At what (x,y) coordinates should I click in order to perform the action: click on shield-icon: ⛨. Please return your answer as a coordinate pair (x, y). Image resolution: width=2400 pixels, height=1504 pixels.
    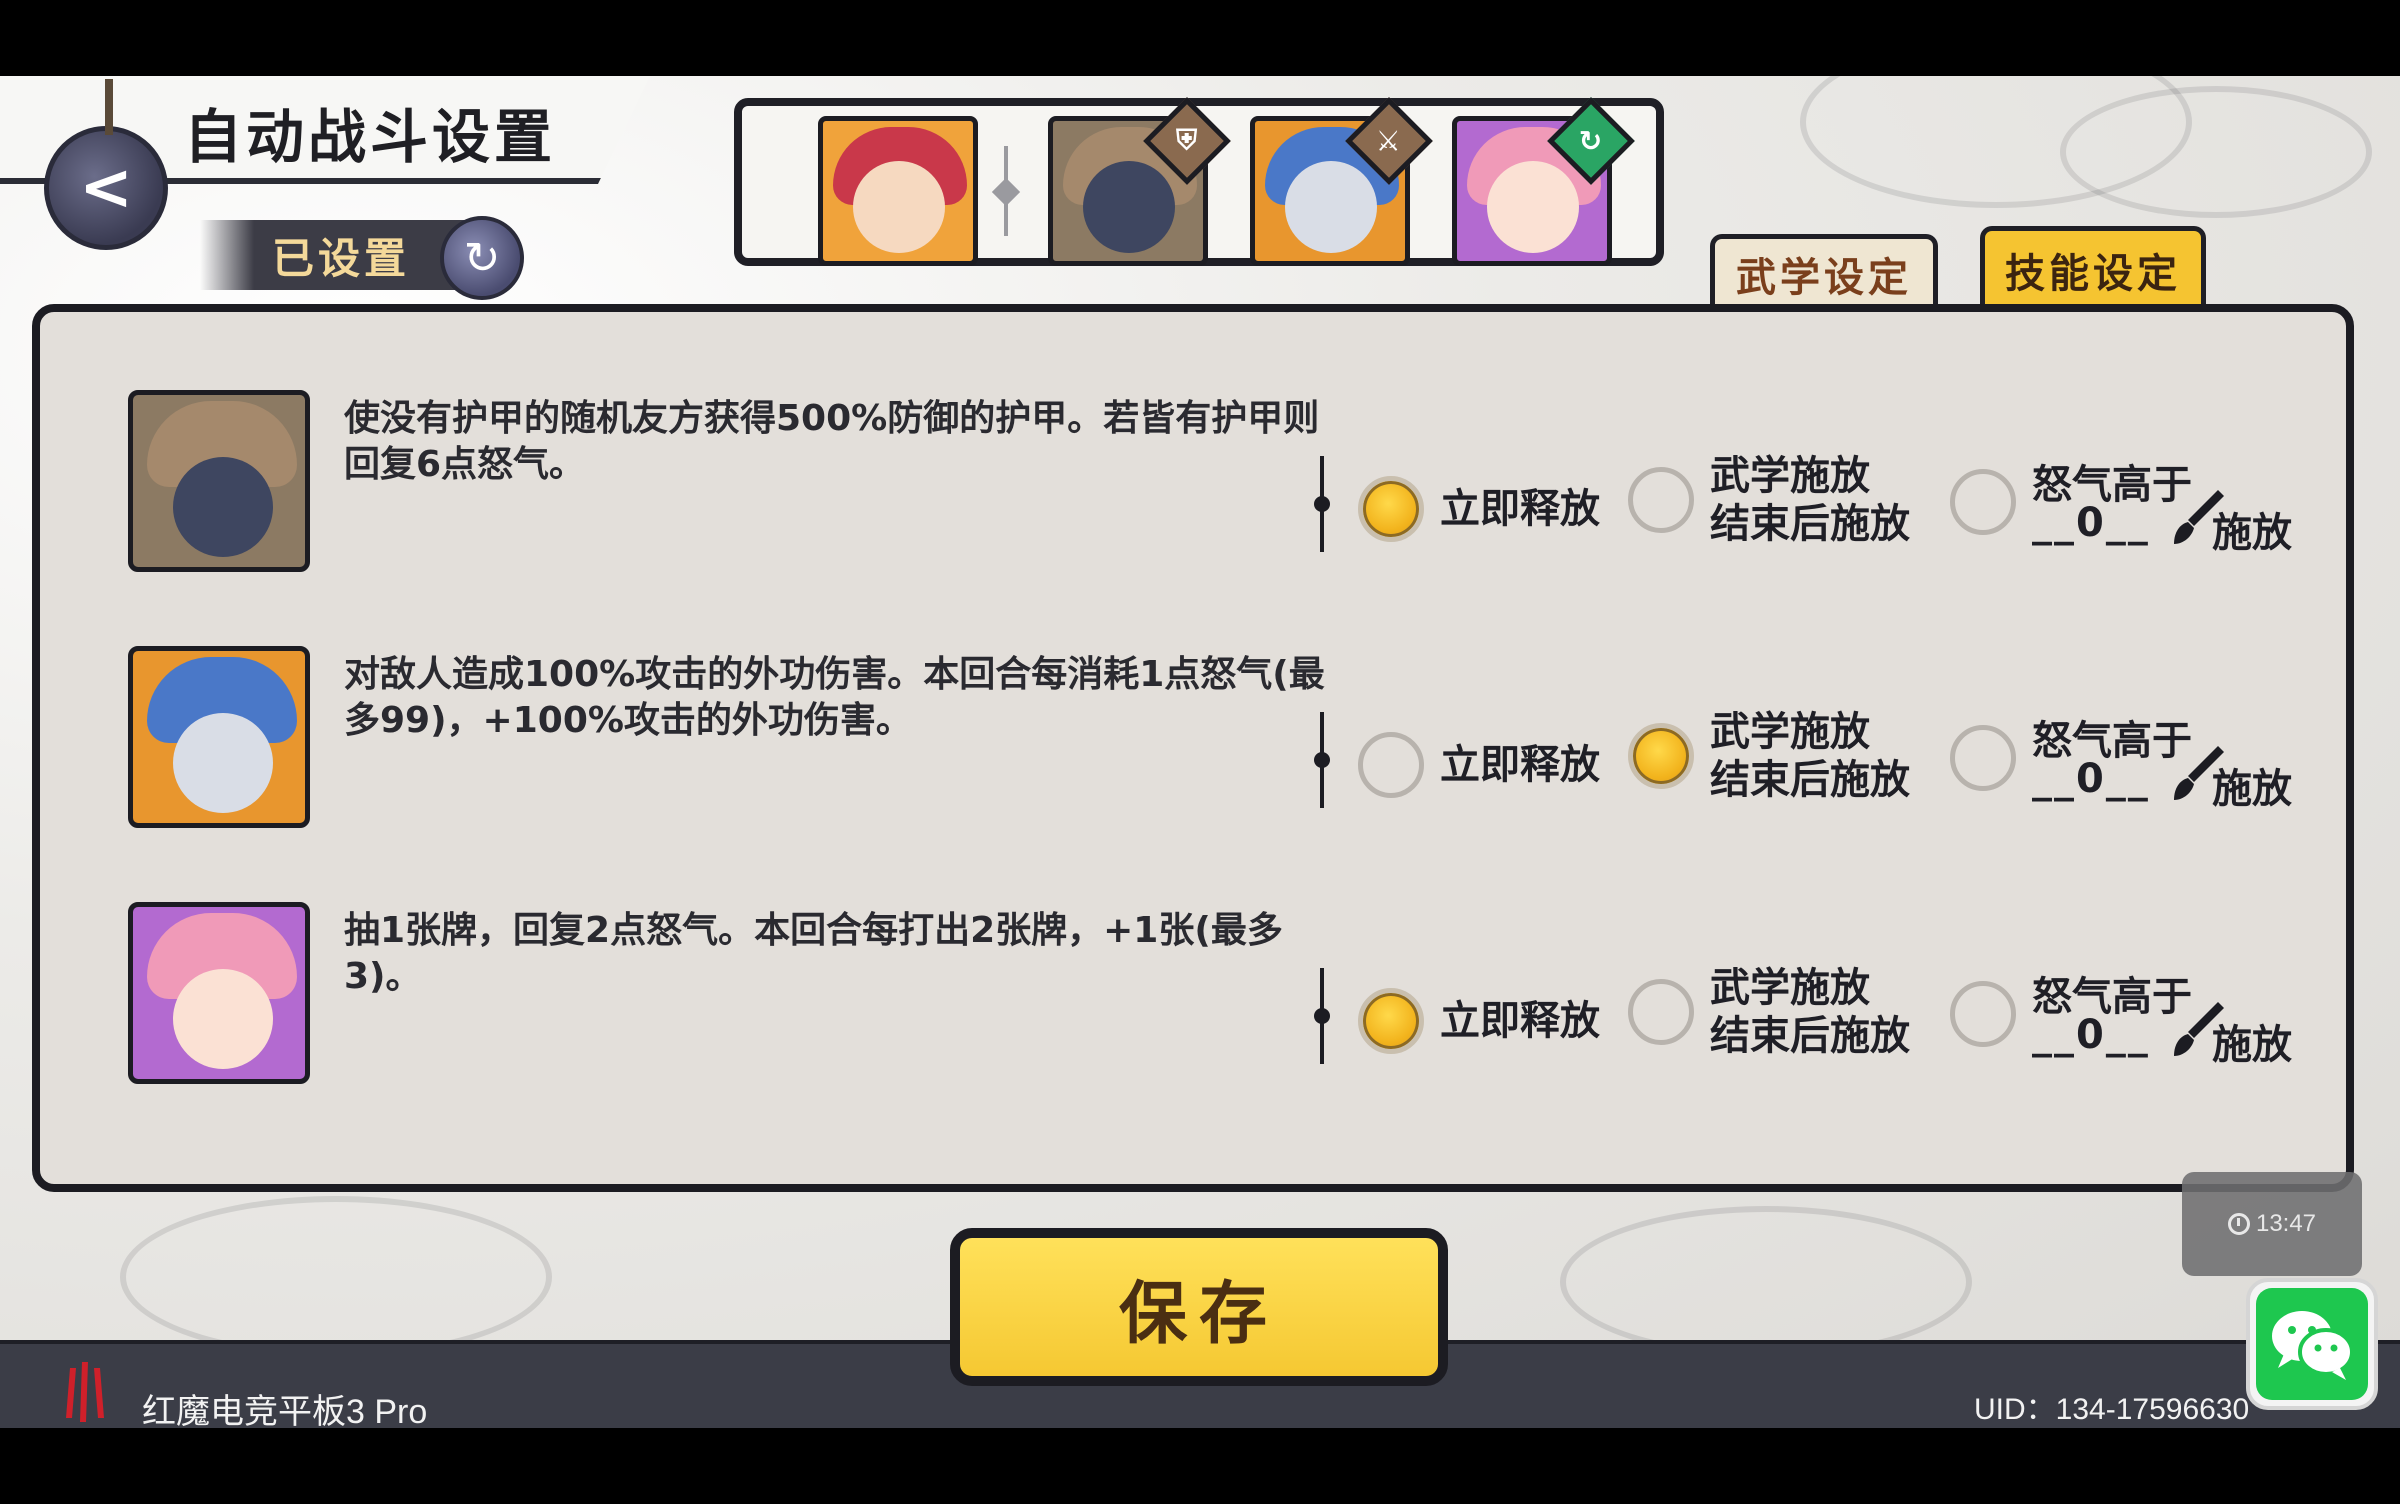
    Looking at the image, I should click on (1187, 140).